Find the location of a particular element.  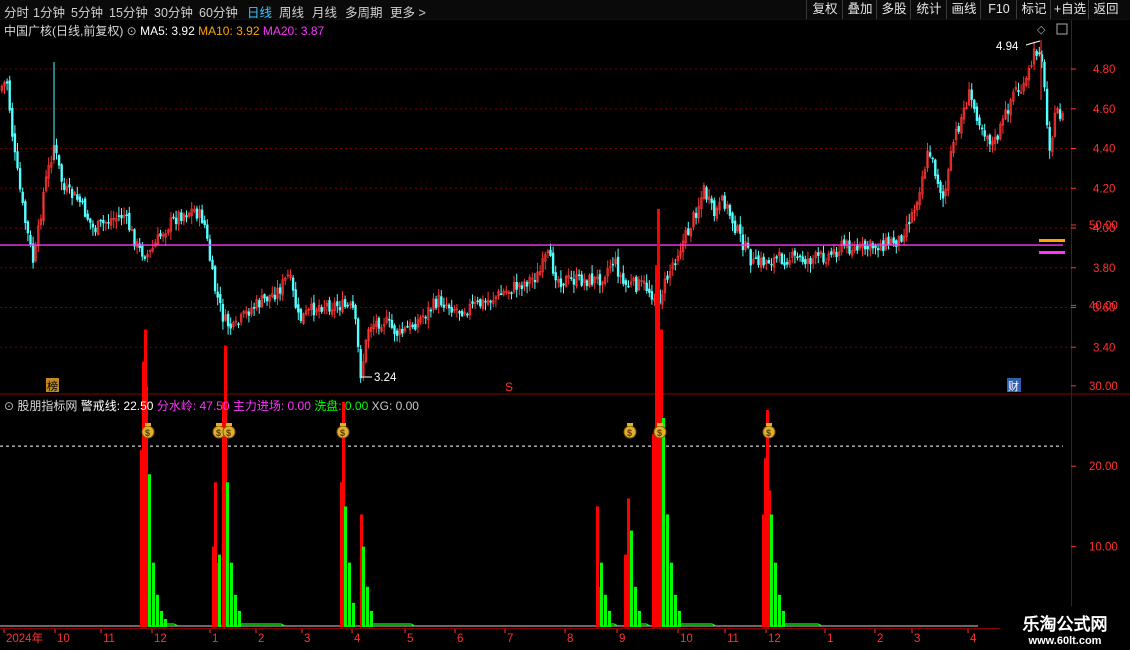

x-axis-label: 2 is located at coordinates (880, 639).